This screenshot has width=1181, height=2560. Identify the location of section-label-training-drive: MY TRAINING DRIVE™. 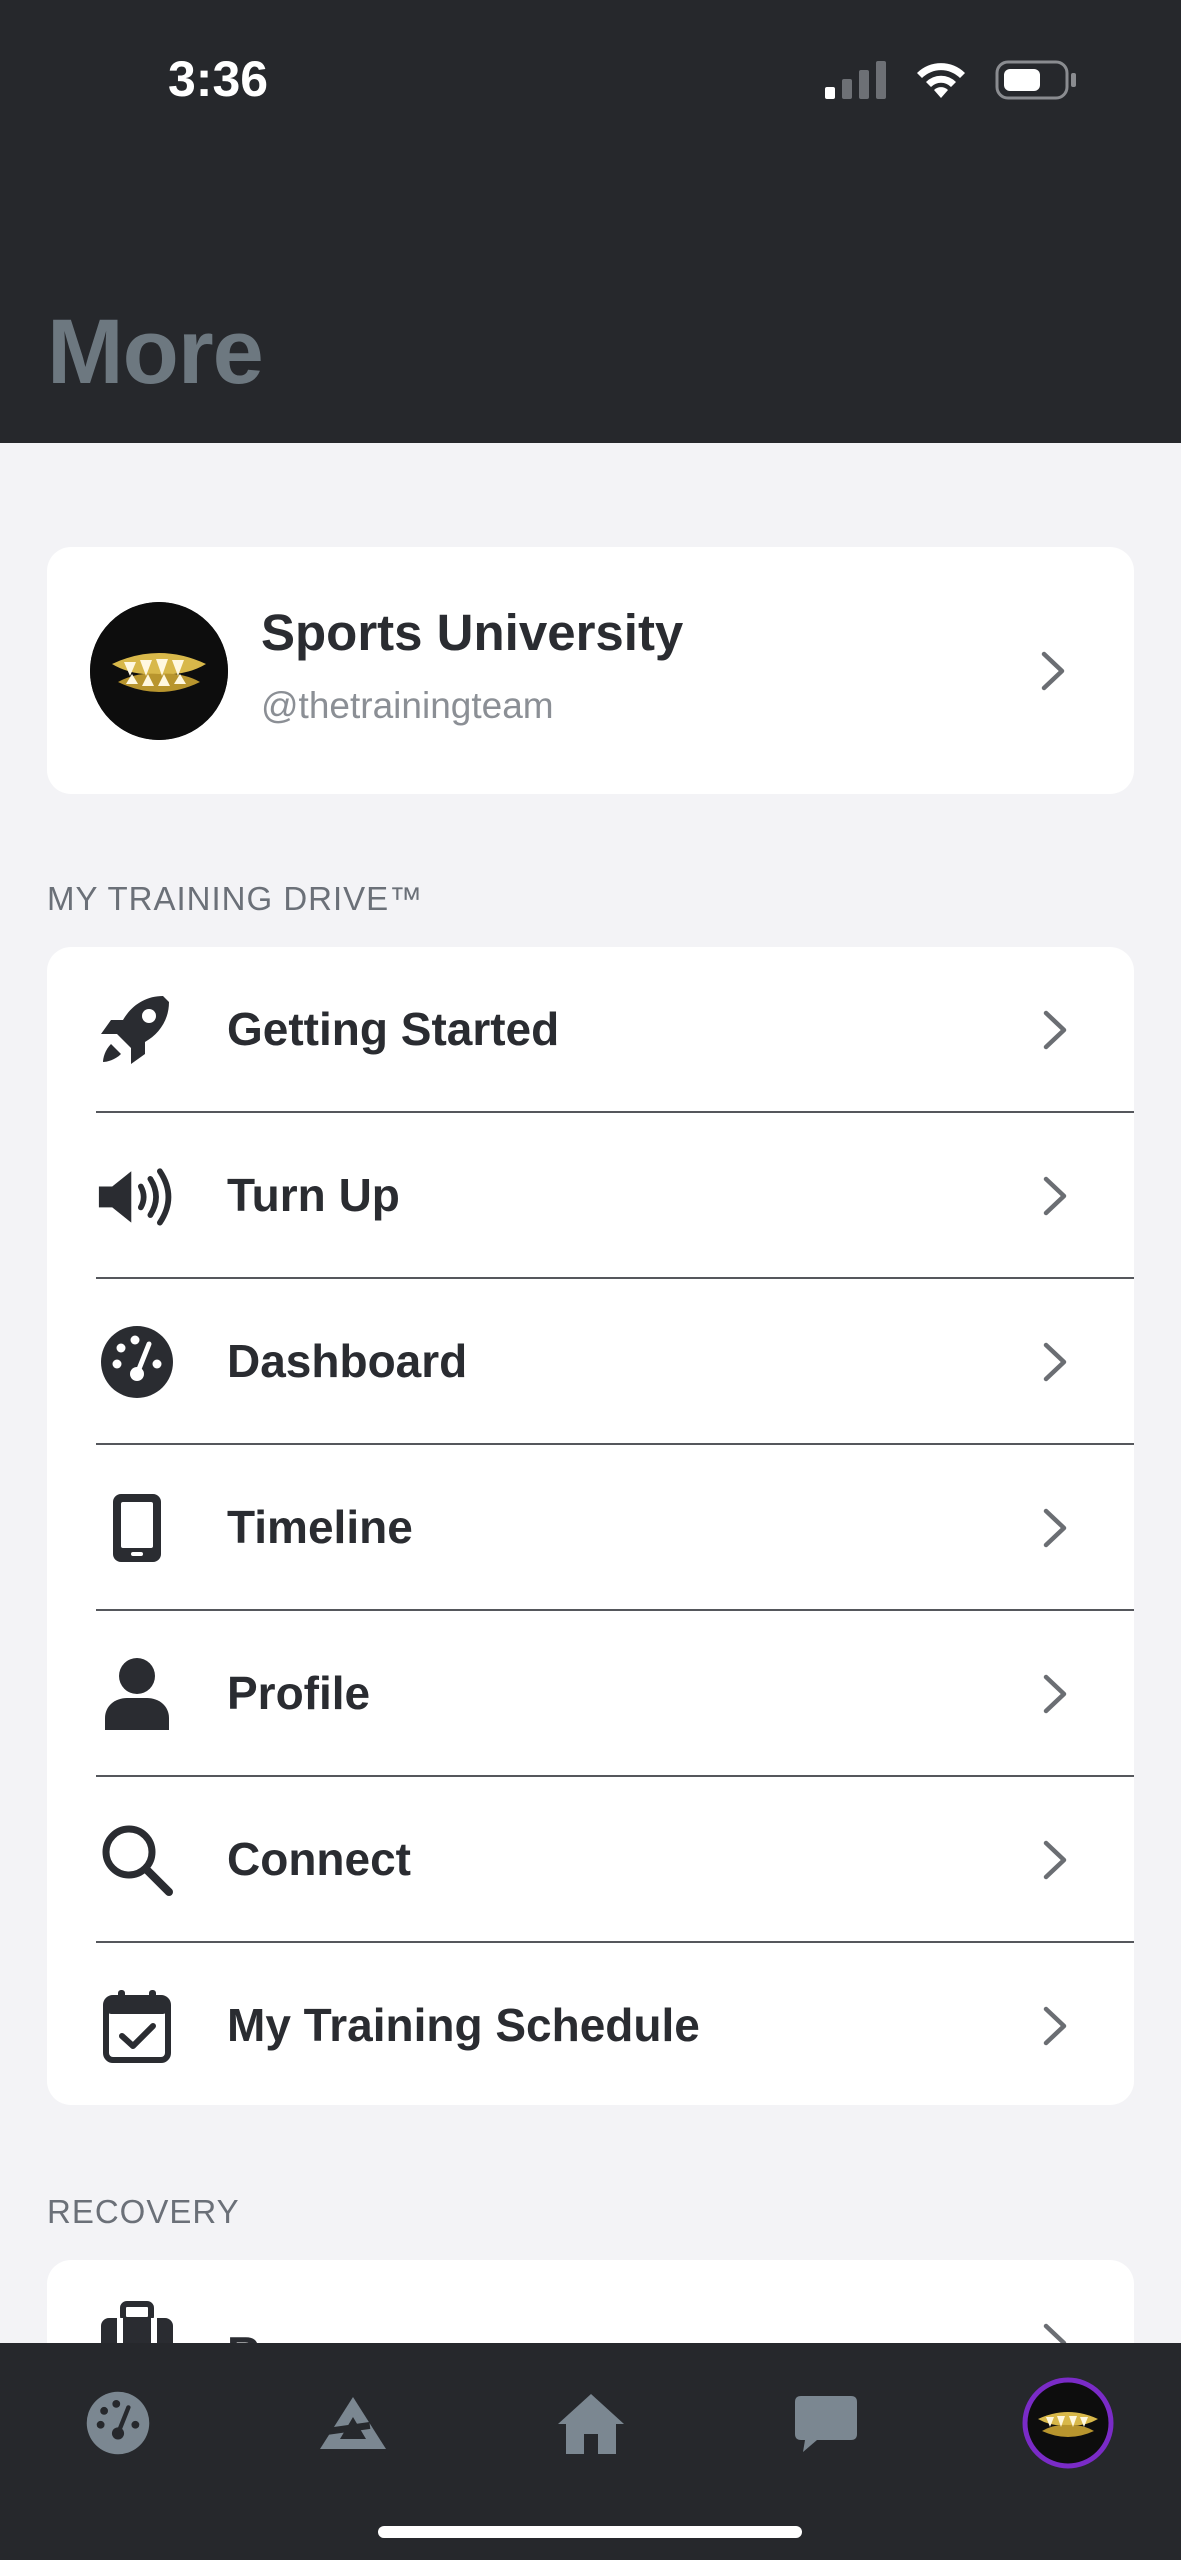
(235, 898).